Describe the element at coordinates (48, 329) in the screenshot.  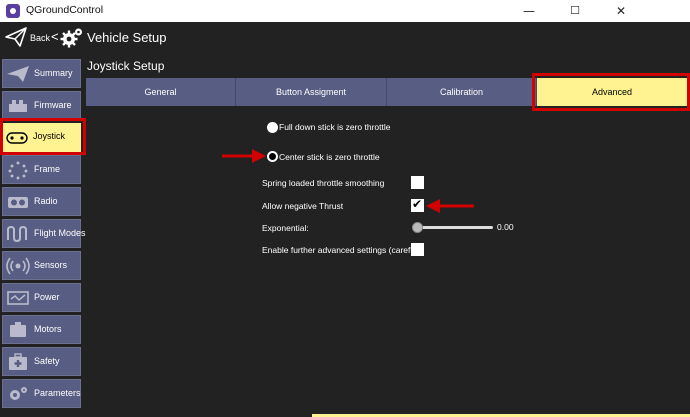
I see `sidebar-item-label: Motors` at that location.